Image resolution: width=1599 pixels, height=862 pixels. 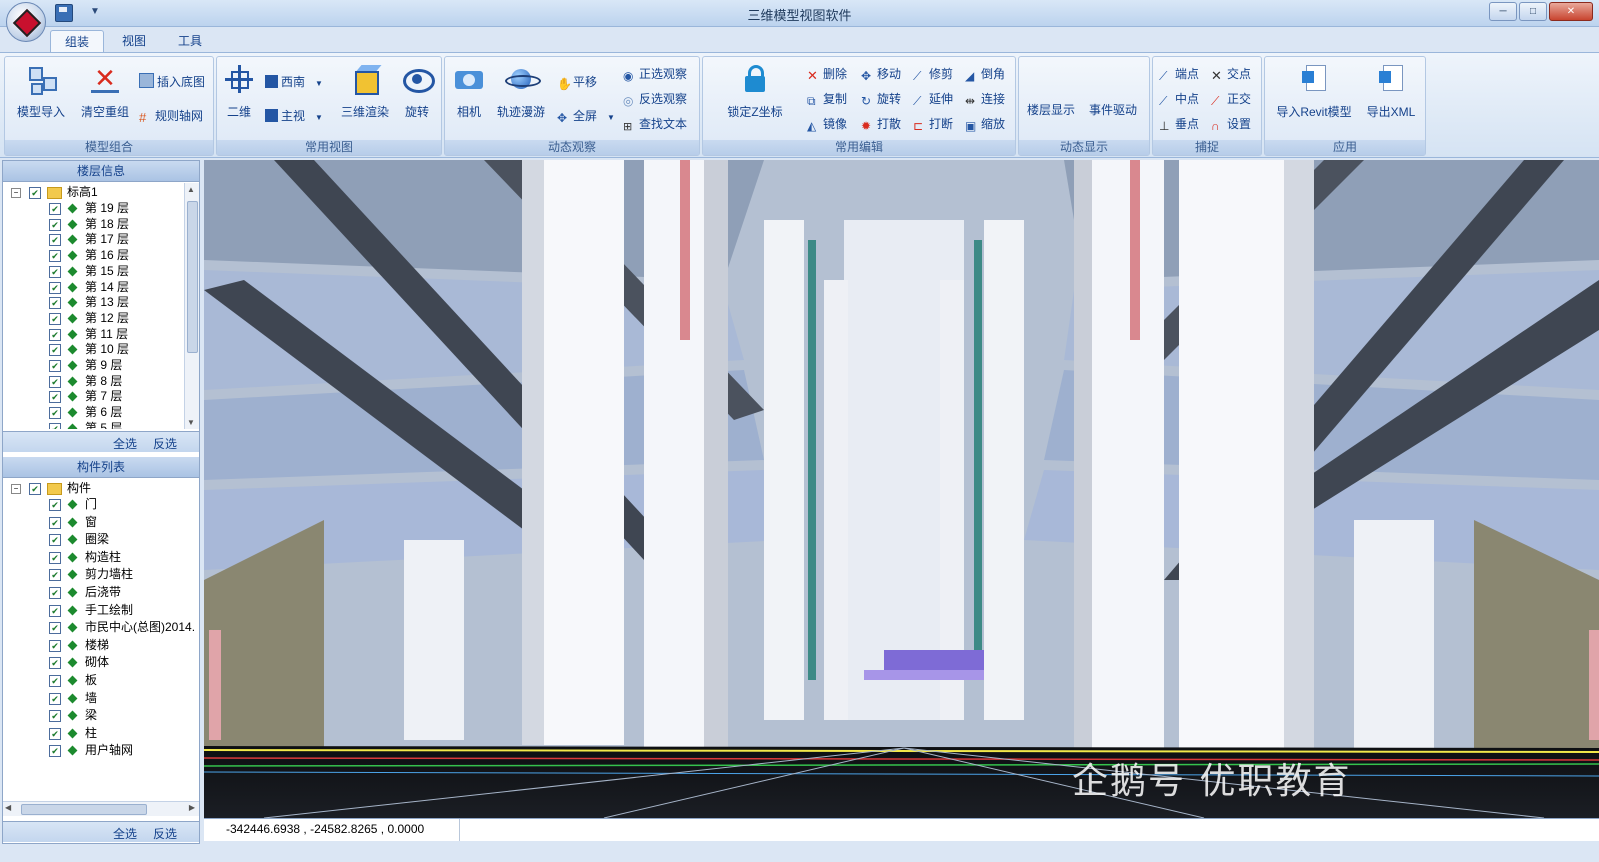 What do you see at coordinates (101, 557) in the screenshot?
I see `component-item: ✔ 构造柱` at bounding box center [101, 557].